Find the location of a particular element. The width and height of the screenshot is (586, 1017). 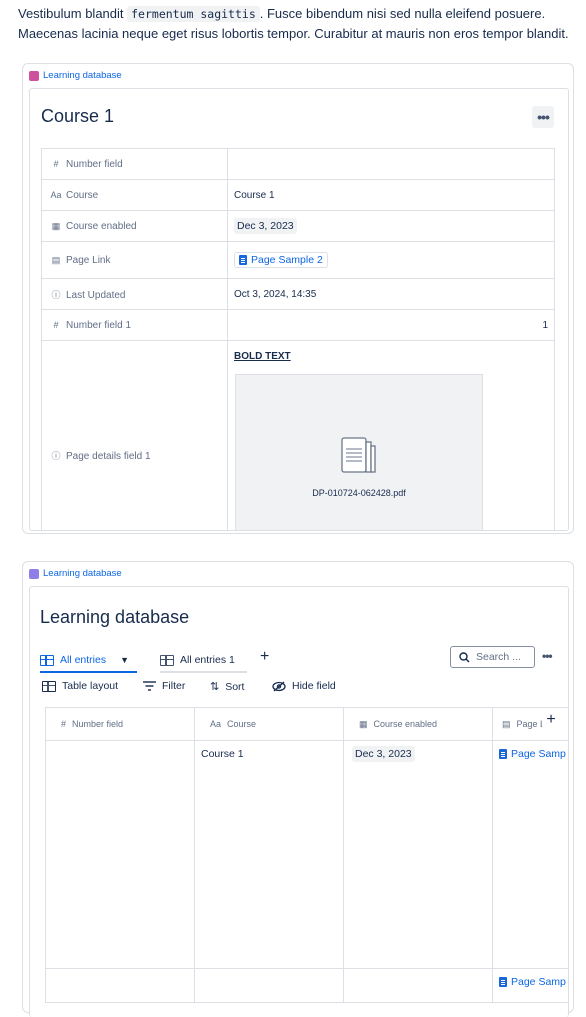

table-layout-button: Table layout is located at coordinates (80, 686).